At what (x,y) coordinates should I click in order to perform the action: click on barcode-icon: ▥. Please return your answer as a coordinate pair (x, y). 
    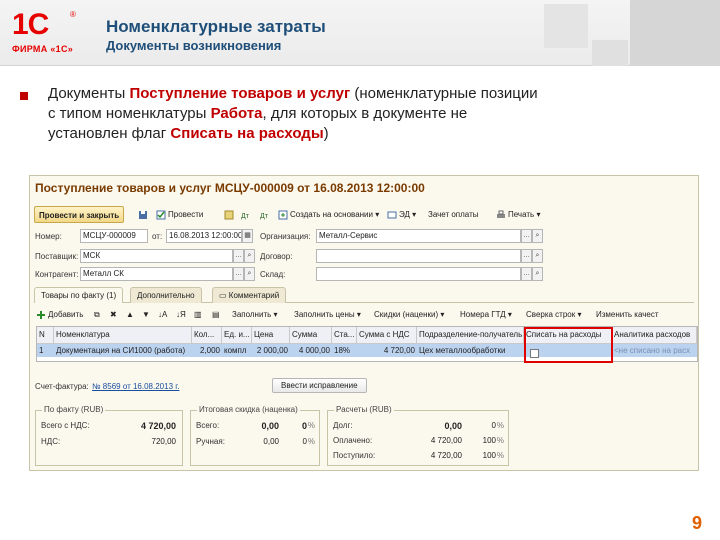
    Looking at the image, I should click on (198, 314).